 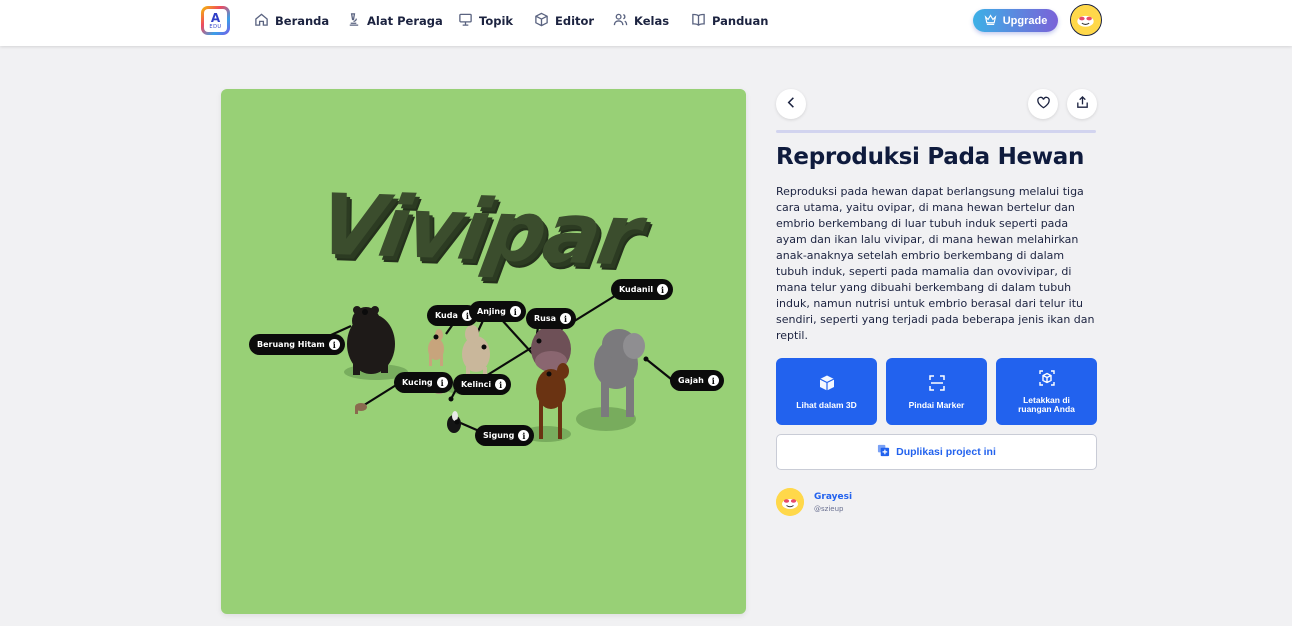 What do you see at coordinates (465, 21) in the screenshot?
I see `presentation-icon` at bounding box center [465, 21].